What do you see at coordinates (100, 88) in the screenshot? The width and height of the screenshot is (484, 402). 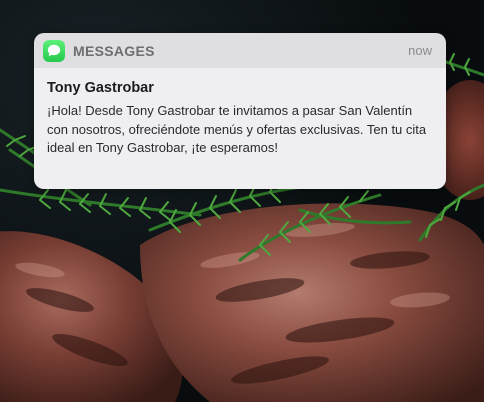 I see `sender-name: Tony Gastrobar` at bounding box center [100, 88].